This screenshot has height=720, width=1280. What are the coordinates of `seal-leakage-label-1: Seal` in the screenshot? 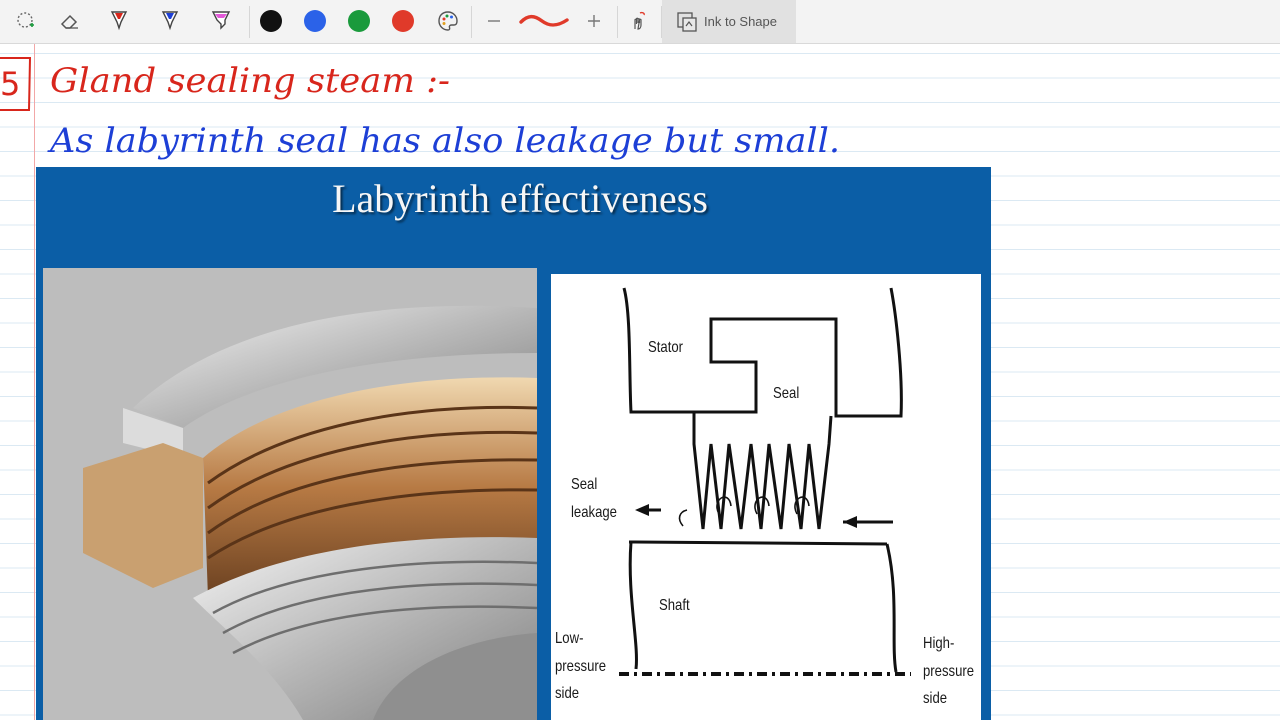 It's located at (584, 484).